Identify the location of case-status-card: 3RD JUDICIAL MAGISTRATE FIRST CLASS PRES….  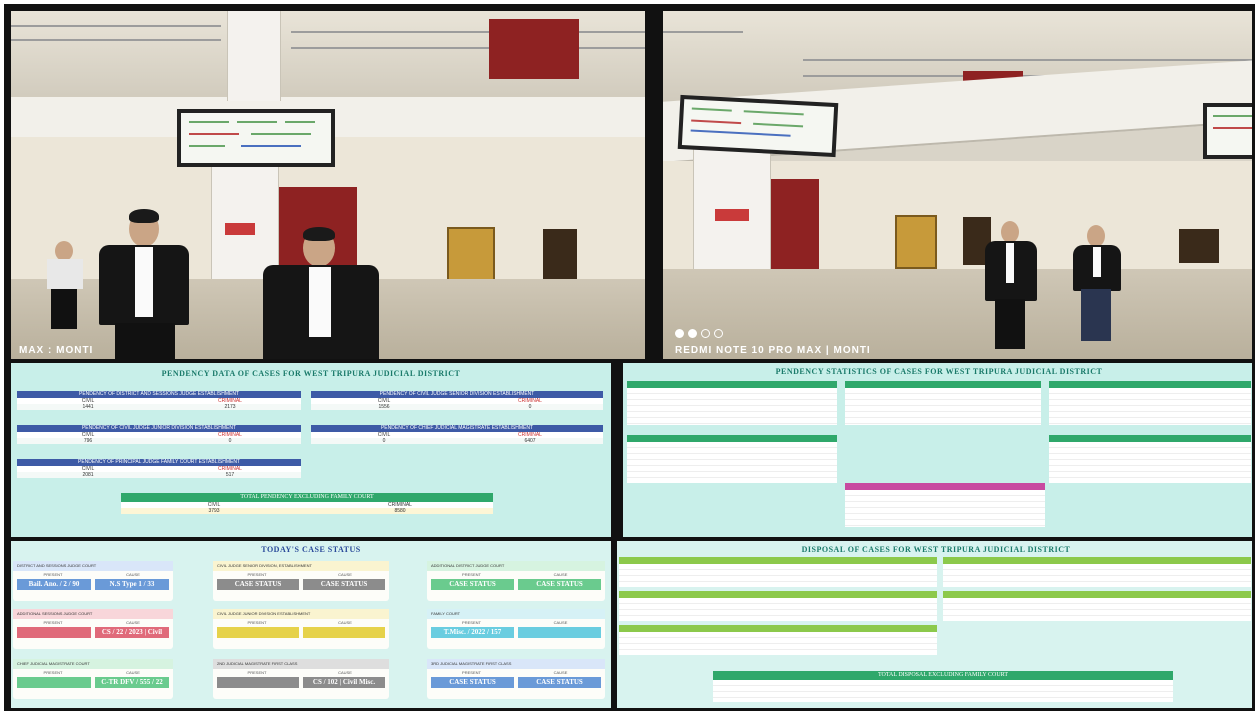
(516, 679).